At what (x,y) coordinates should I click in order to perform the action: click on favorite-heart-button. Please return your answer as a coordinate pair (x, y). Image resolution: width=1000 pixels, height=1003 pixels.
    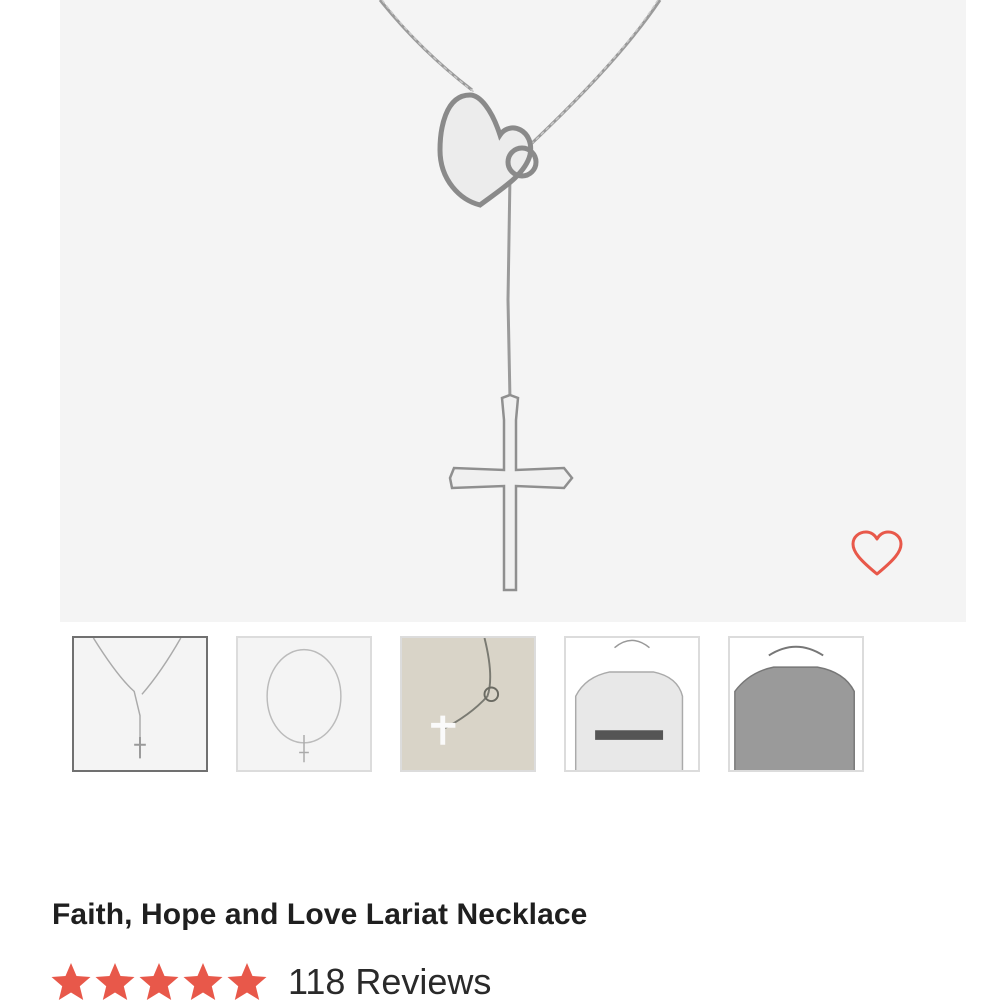
    Looking at the image, I should click on (877, 554).